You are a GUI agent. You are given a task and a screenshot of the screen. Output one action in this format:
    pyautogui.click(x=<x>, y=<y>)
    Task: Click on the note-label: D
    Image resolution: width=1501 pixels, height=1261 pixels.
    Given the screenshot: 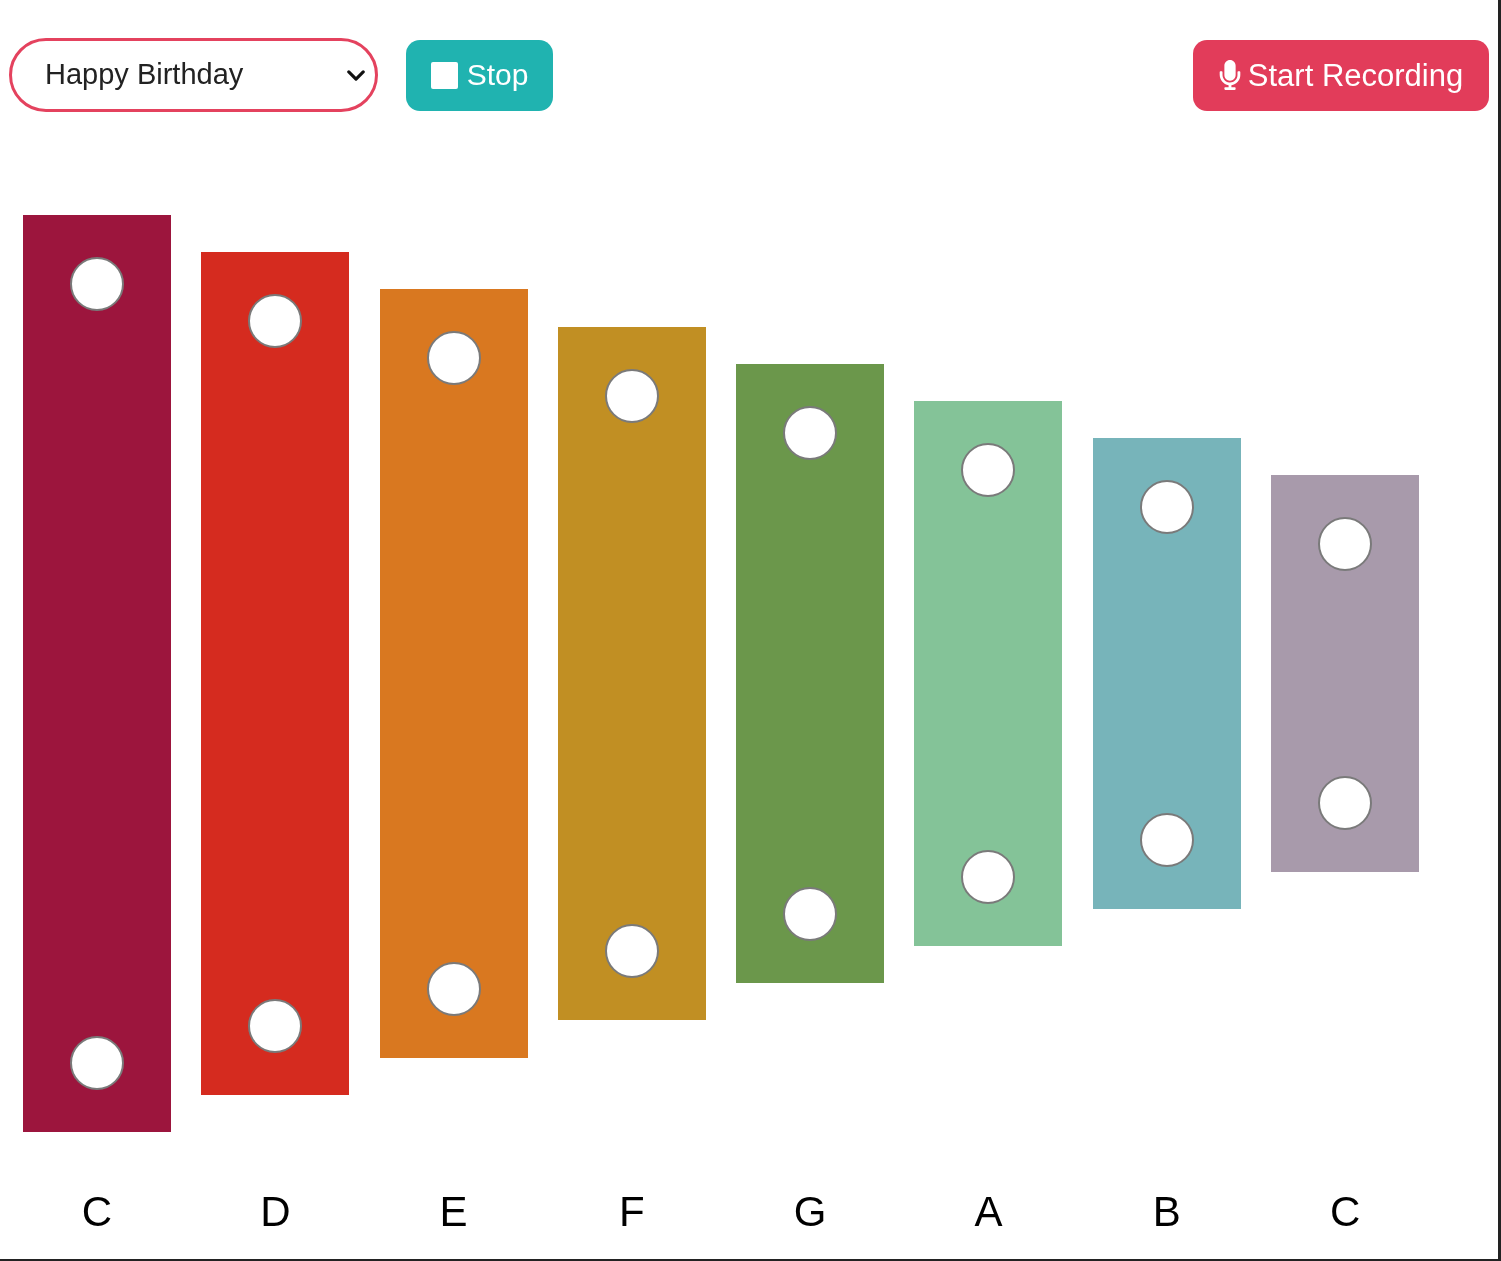 What is the action you would take?
    pyautogui.click(x=275, y=1212)
    